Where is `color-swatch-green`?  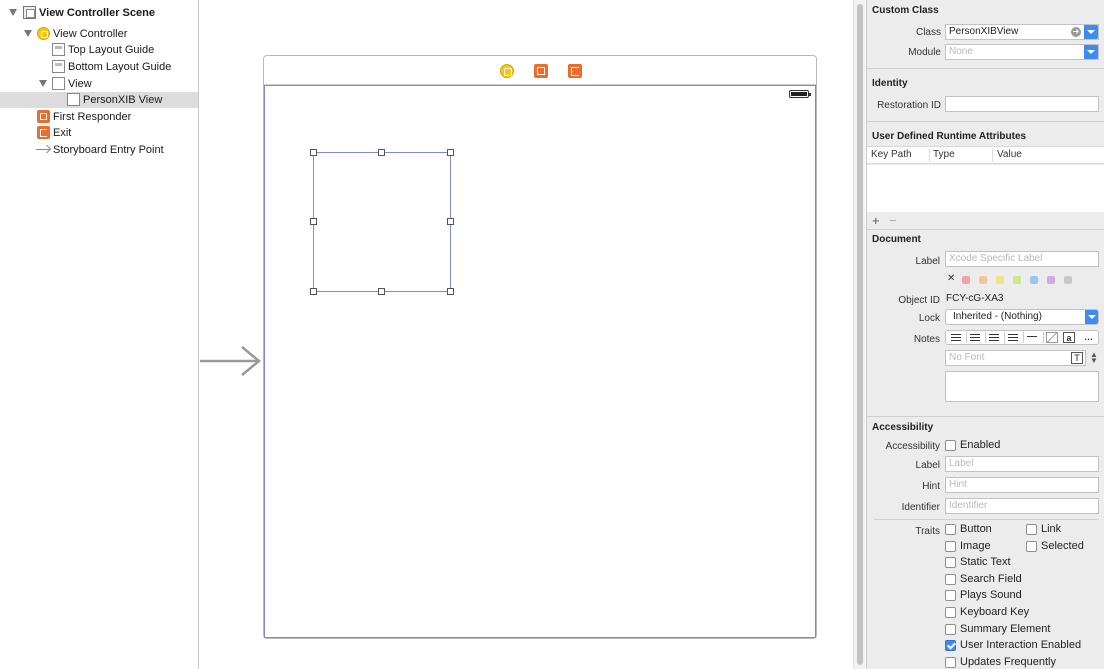 color-swatch-green is located at coordinates (1017, 280).